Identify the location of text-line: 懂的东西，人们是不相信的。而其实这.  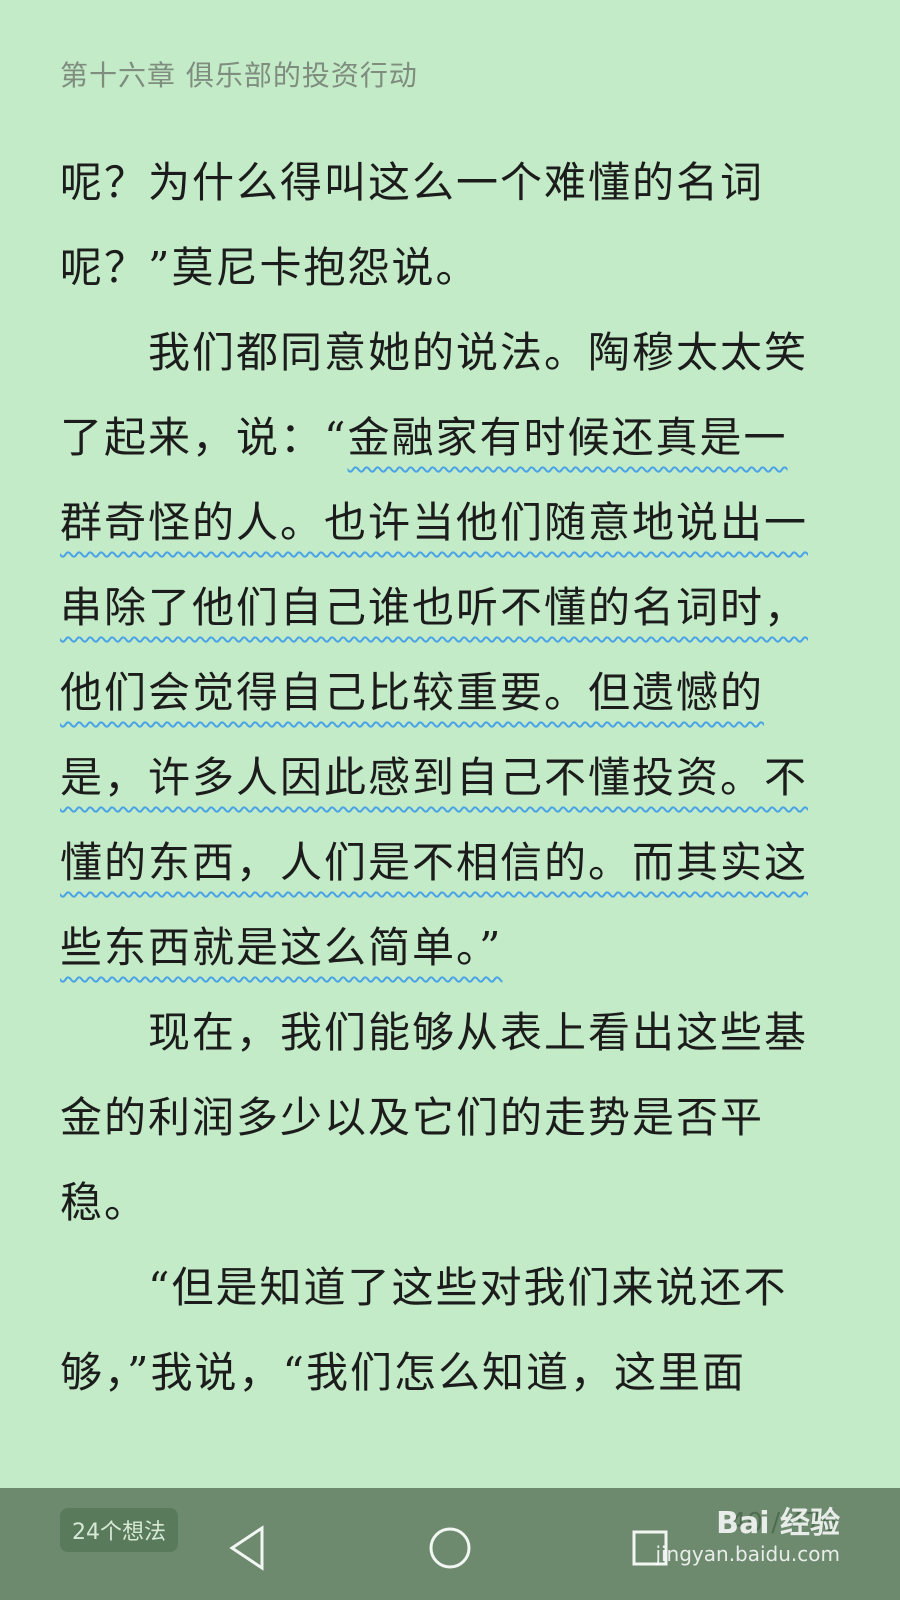
(450, 862).